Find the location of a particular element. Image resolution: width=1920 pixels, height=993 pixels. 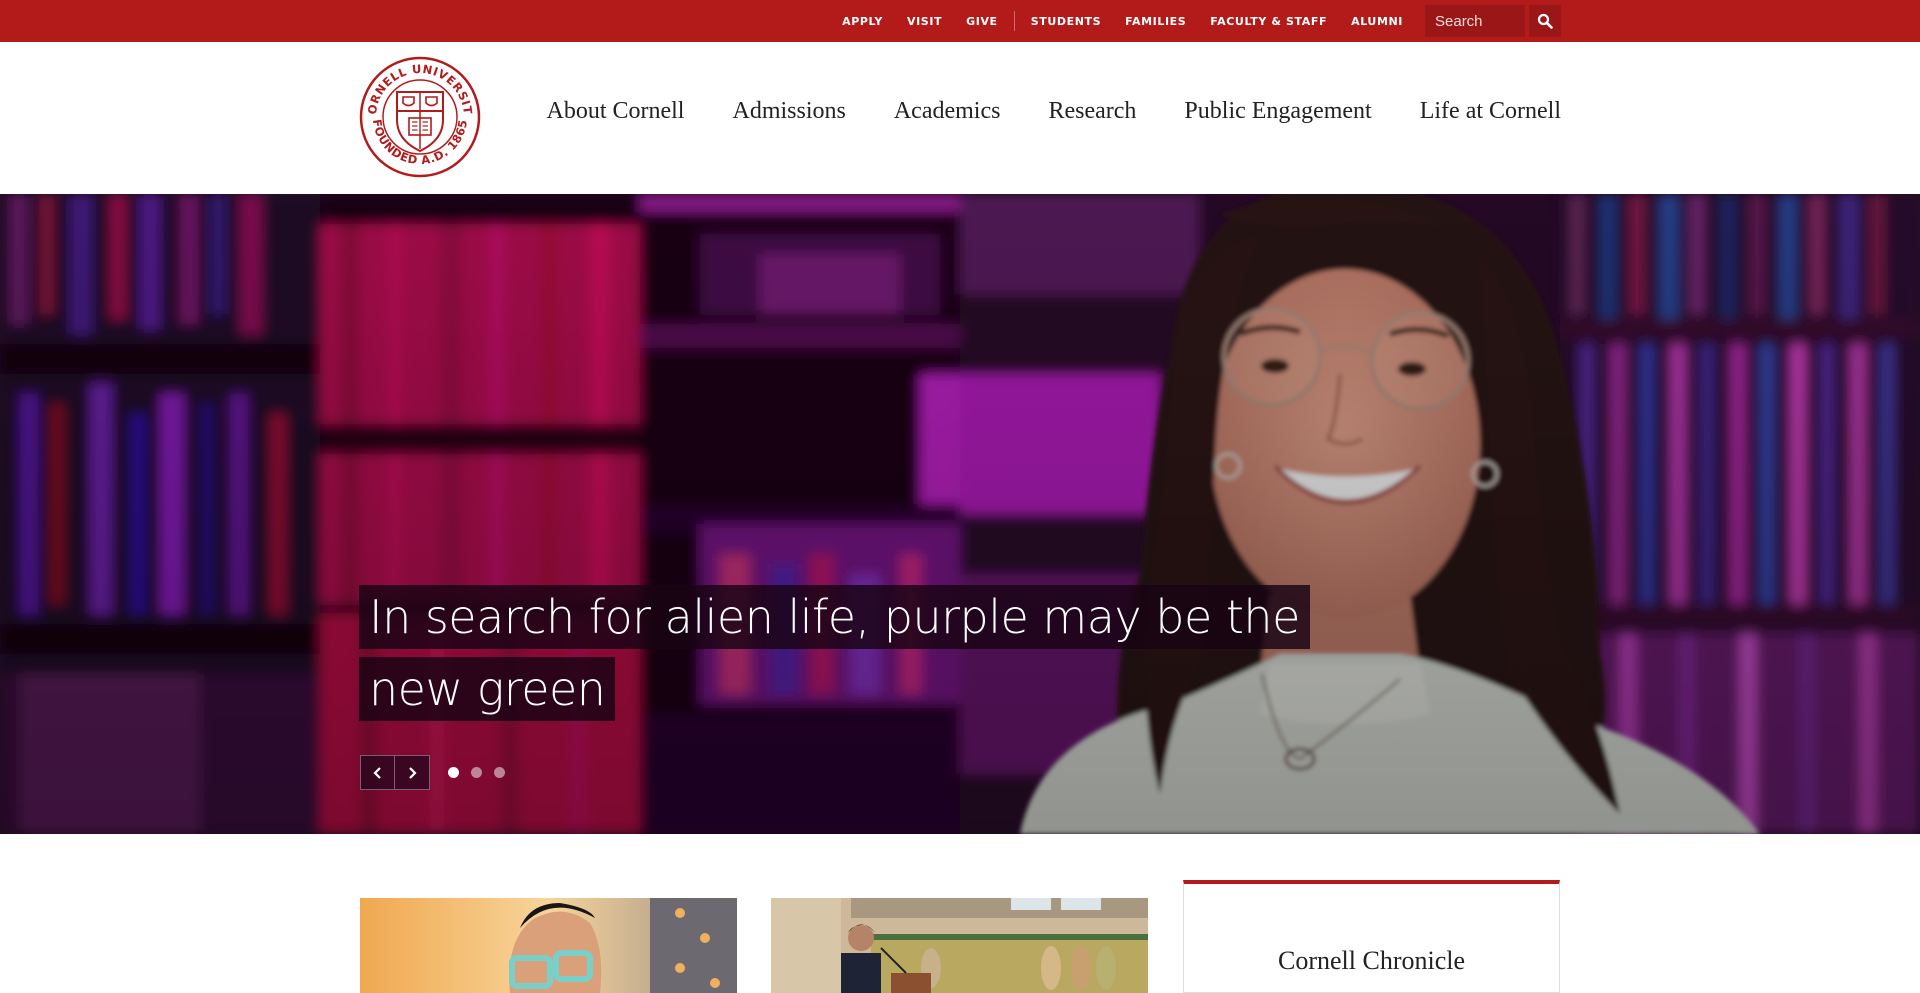

nav-about-cornell: About Cornell is located at coordinates (615, 111).